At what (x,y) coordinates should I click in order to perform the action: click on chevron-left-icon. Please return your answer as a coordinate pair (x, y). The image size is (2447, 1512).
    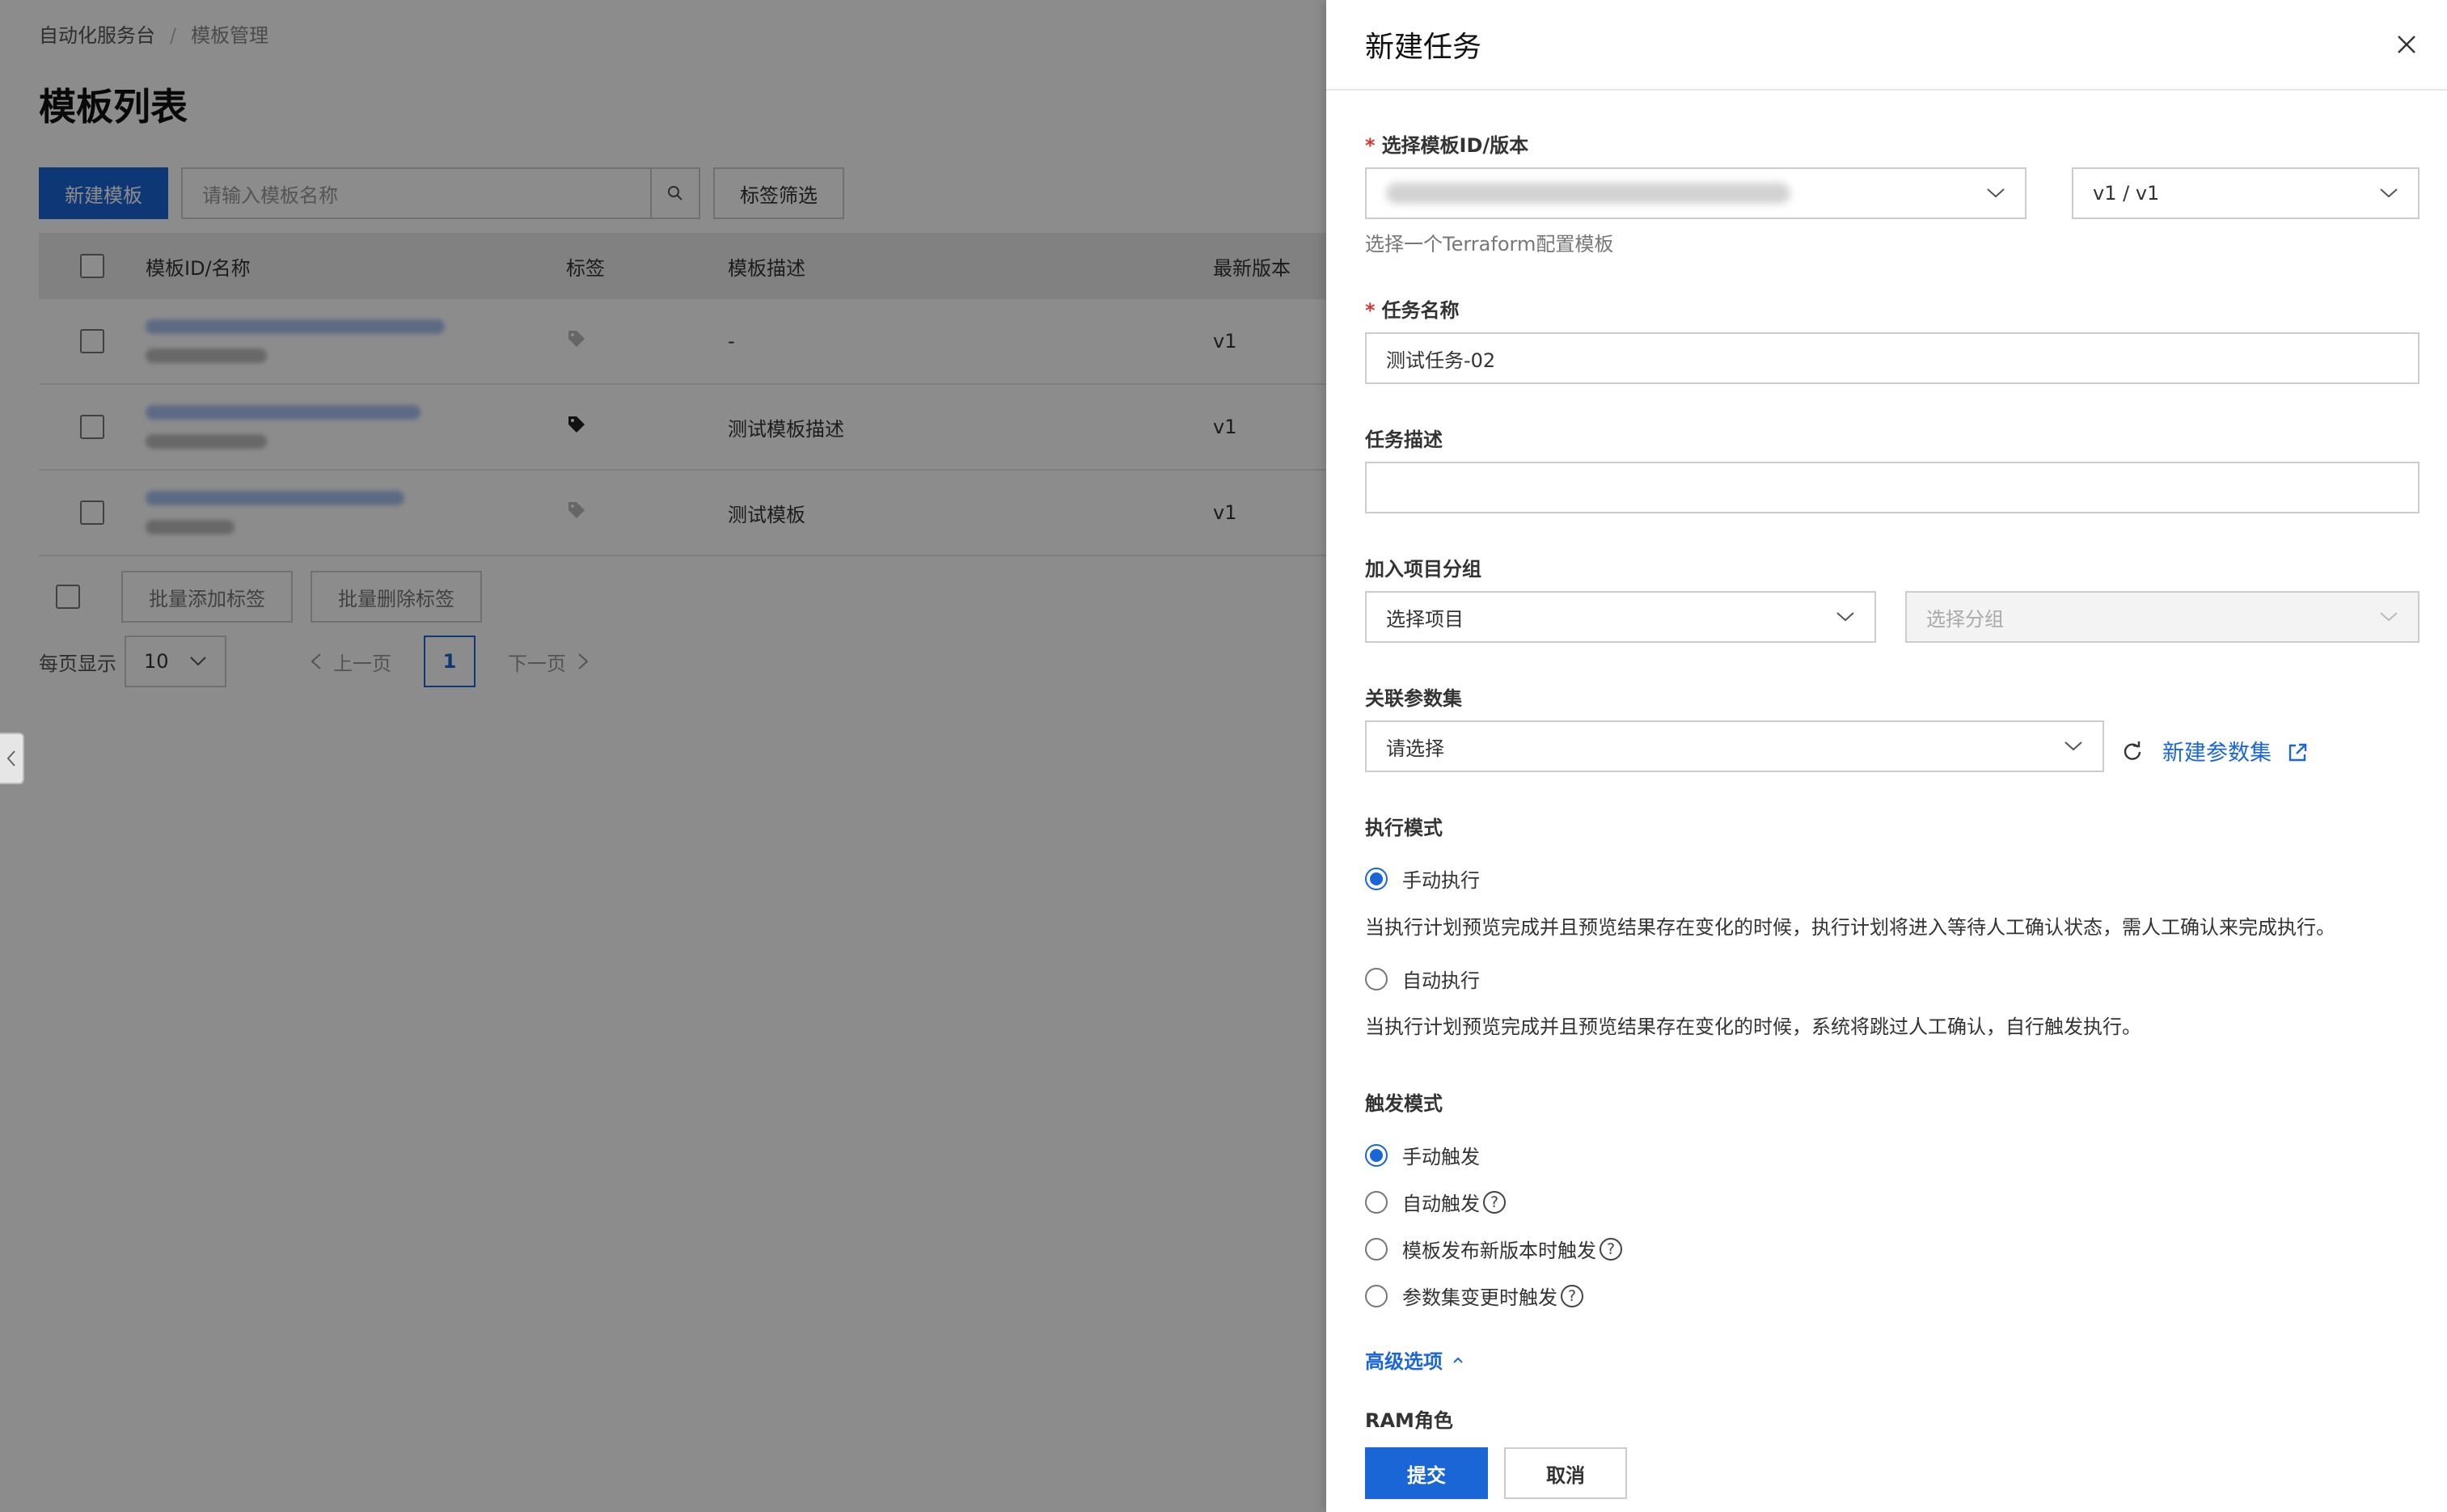
    Looking at the image, I should click on (10, 758).